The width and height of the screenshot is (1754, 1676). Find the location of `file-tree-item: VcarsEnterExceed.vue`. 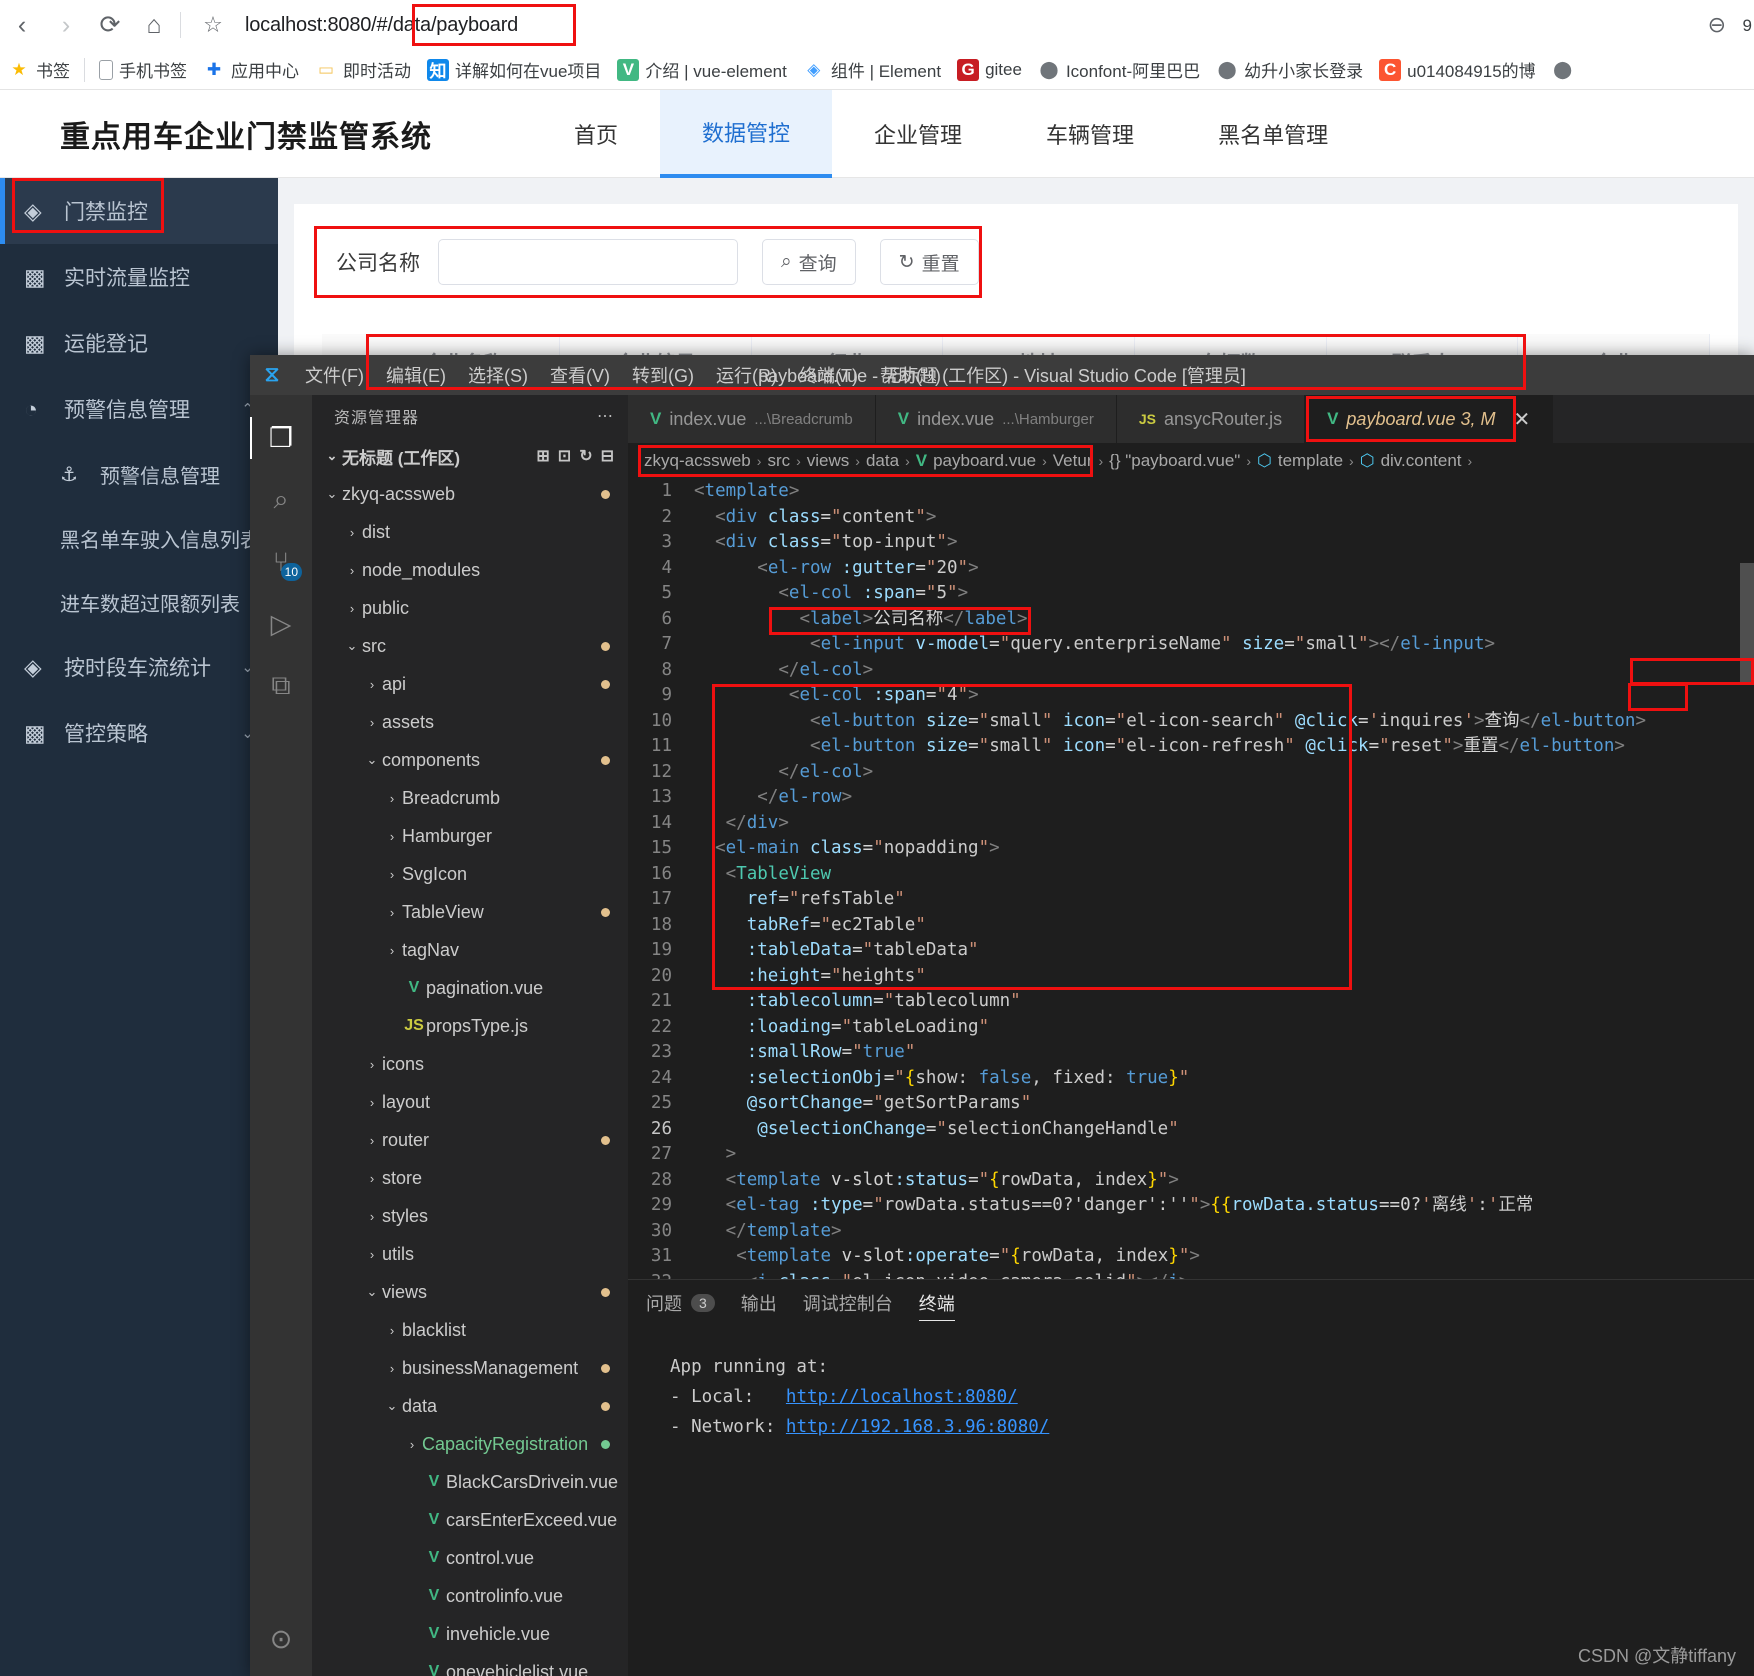

file-tree-item: VcarsEnterExceed.vue is located at coordinates (470, 1520).